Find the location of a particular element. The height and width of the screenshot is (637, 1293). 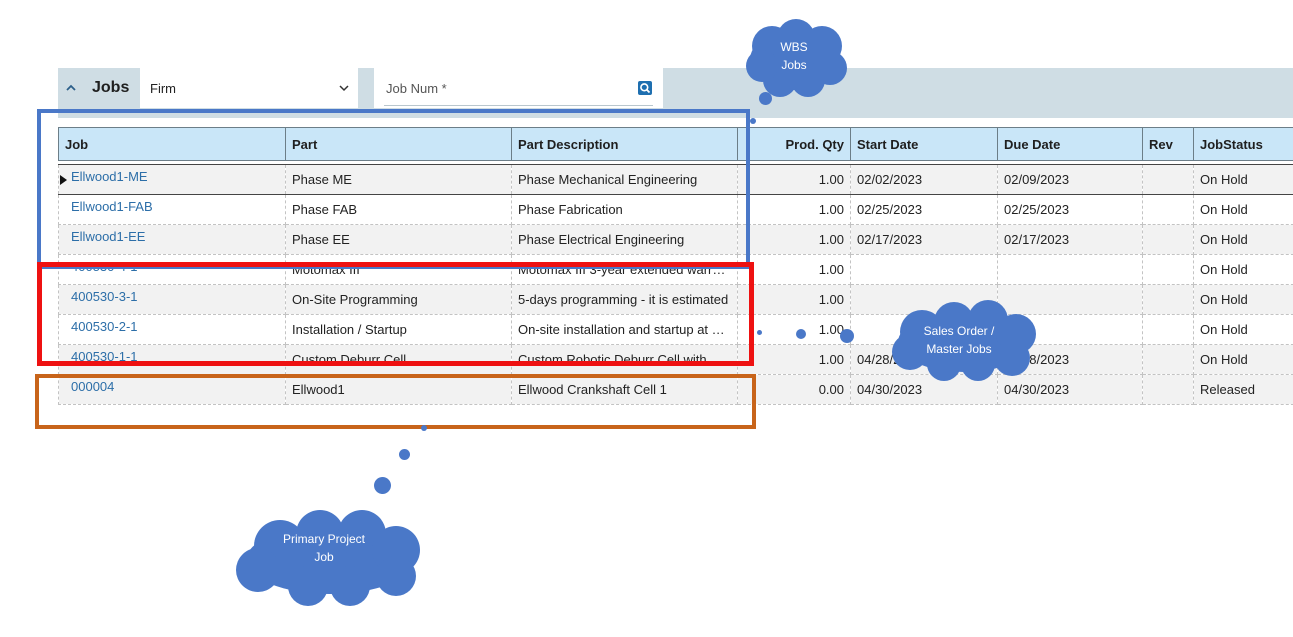

part-cell: Custom Deburr Cell is located at coordinates (398, 359).